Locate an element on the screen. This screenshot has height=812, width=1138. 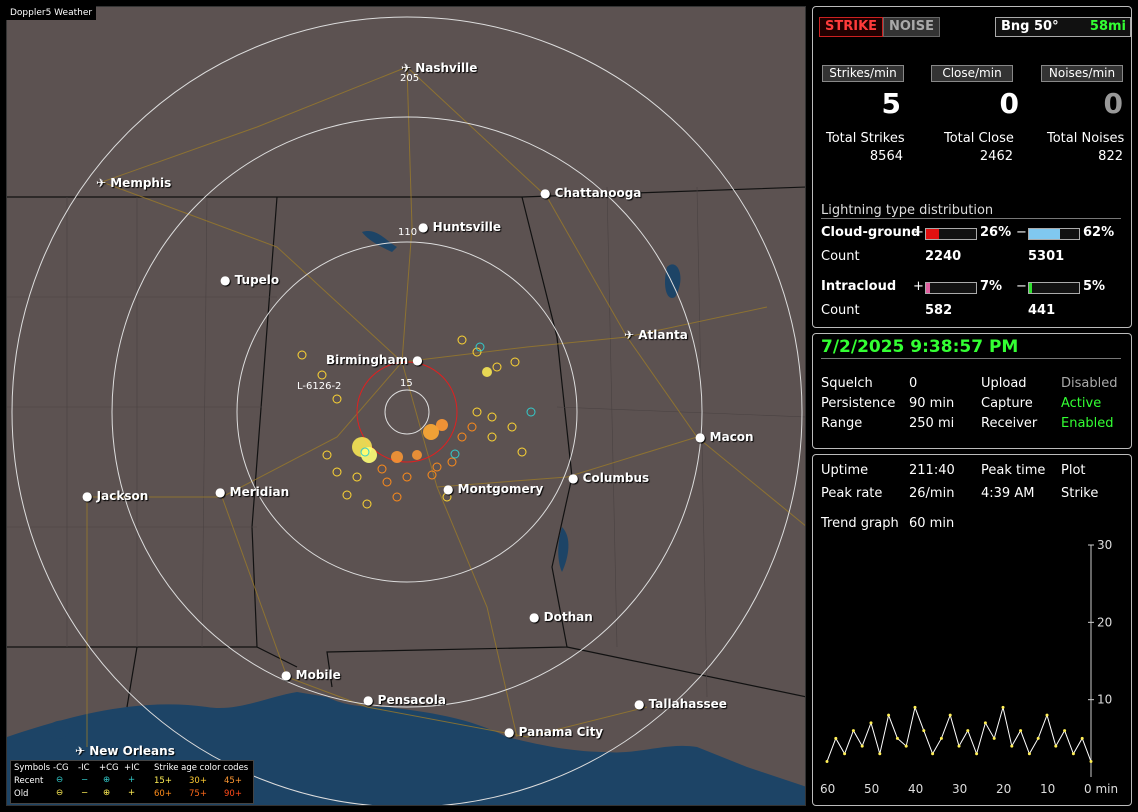
current-datetime: 7/2/2025 9:38:57 PM is located at coordinates (920, 347).